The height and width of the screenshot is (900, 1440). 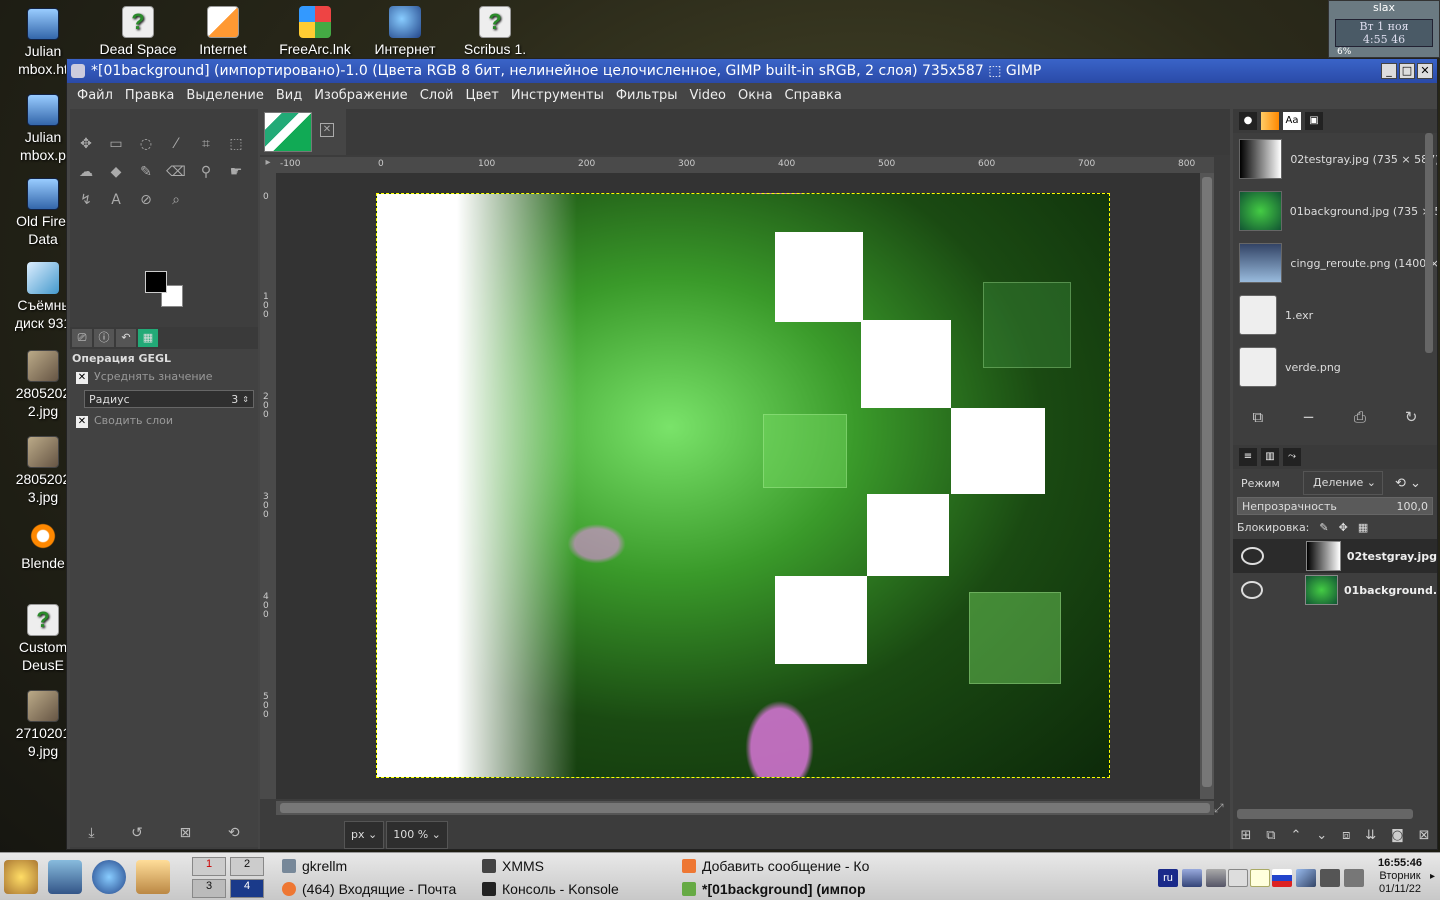 What do you see at coordinates (176, 200) in the screenshot?
I see `zoom-tool-icon: ⌕` at bounding box center [176, 200].